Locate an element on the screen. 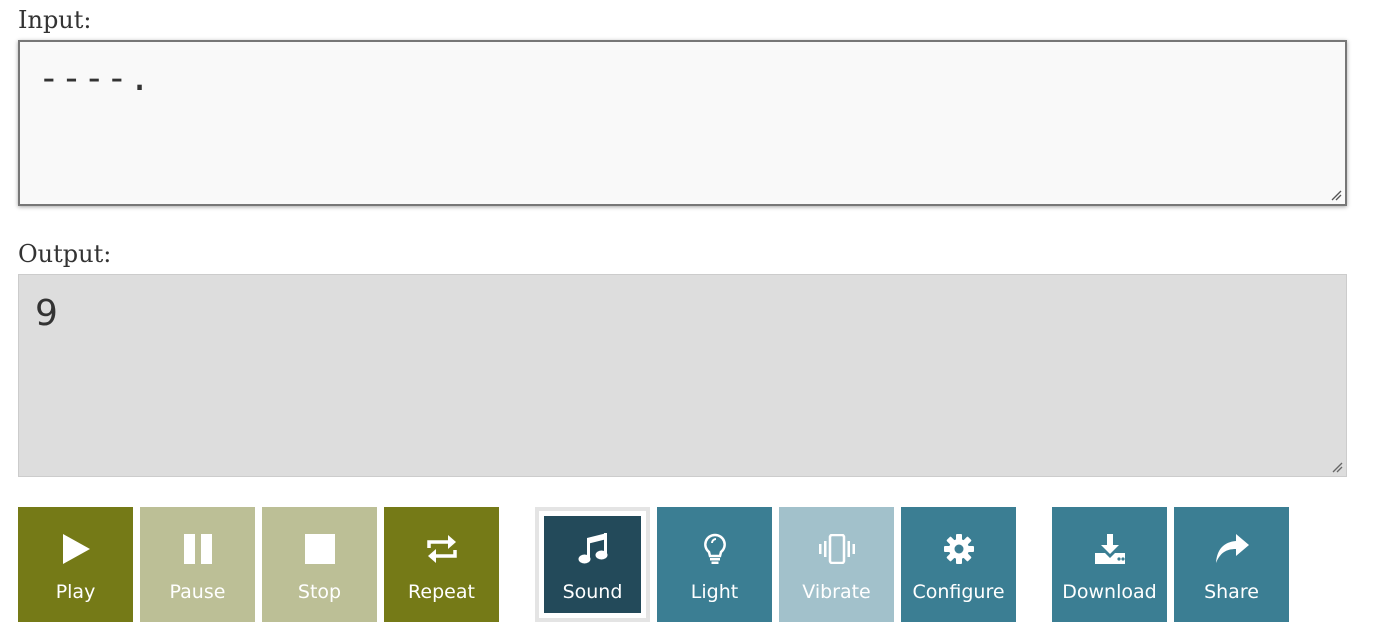 This screenshot has height=627, width=1400. repeat-icon is located at coordinates (442, 549).